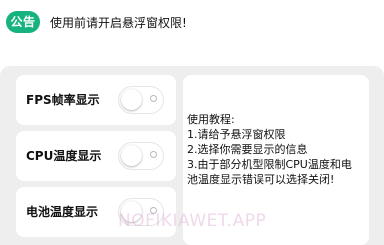 The height and width of the screenshot is (245, 384). What do you see at coordinates (247, 149) in the screenshot?
I see `tutorial-line: 2.选择你需要显示的信息` at bounding box center [247, 149].